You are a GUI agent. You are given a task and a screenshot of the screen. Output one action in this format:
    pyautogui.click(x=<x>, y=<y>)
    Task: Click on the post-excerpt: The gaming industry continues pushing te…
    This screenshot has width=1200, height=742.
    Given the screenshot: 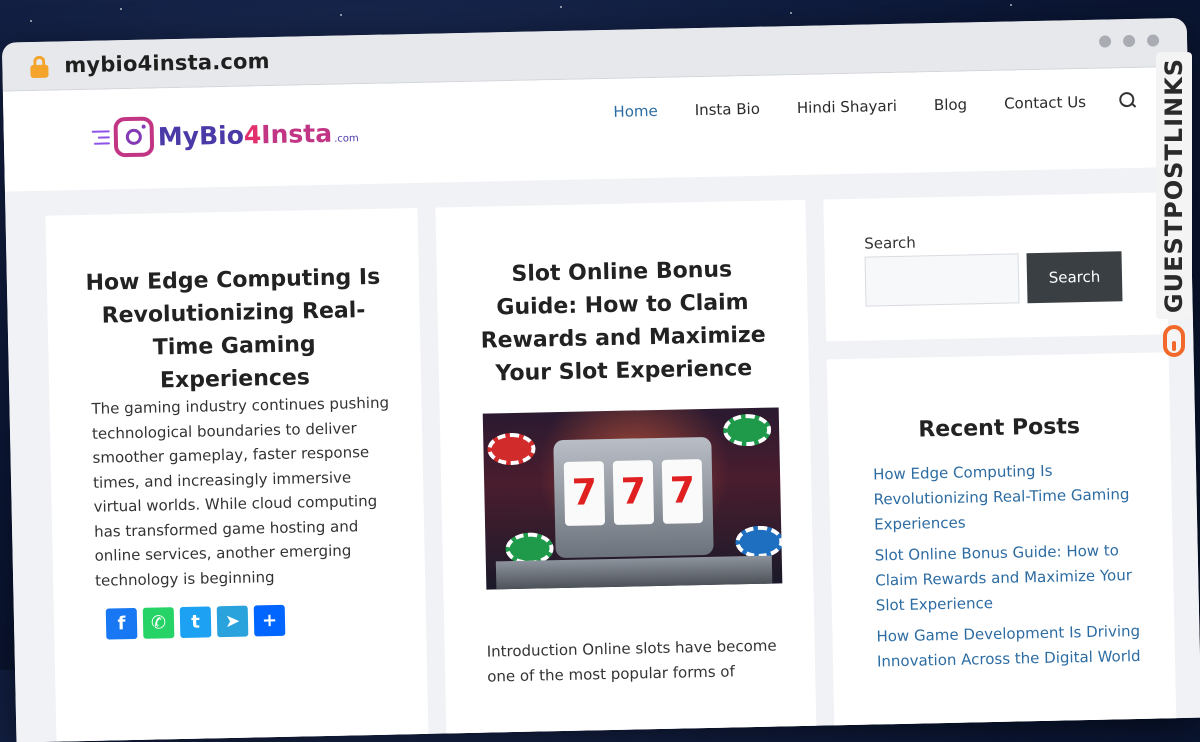 What is the action you would take?
    pyautogui.click(x=240, y=491)
    